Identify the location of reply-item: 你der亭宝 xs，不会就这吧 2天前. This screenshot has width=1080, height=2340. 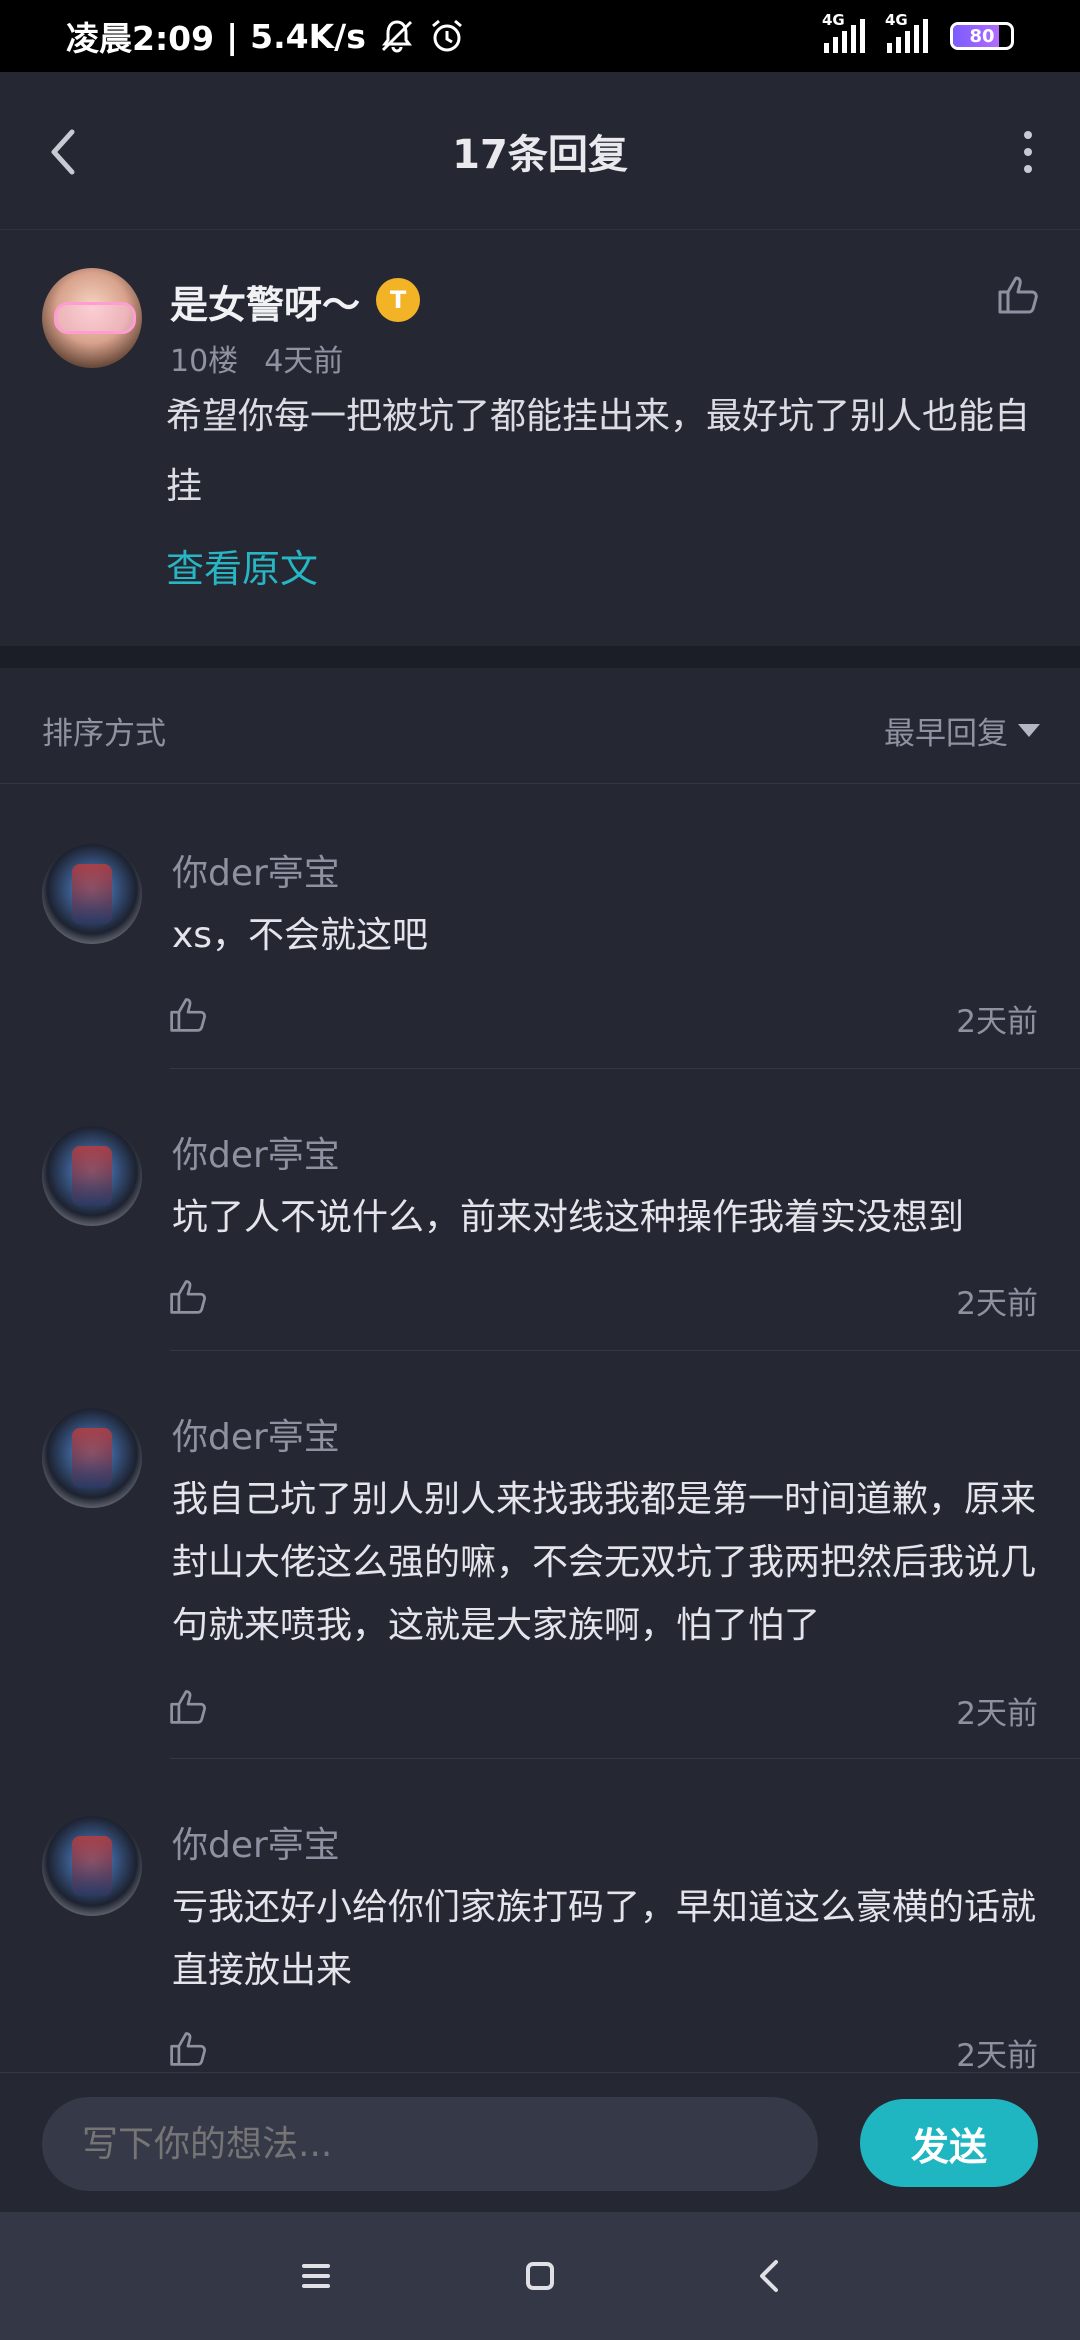
(540, 959).